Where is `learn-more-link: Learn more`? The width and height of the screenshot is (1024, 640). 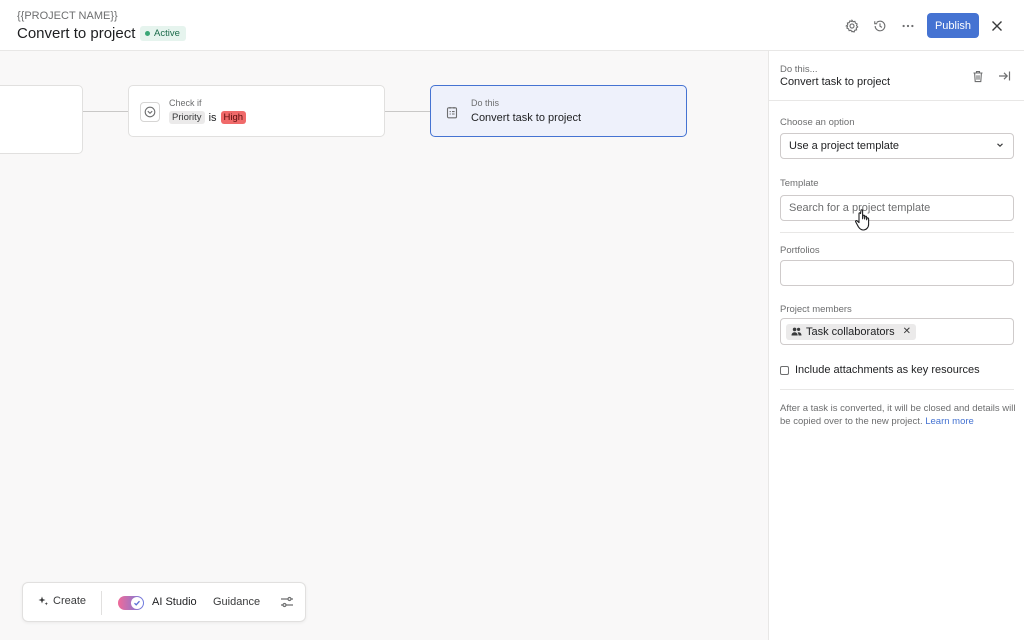 learn-more-link: Learn more is located at coordinates (949, 421).